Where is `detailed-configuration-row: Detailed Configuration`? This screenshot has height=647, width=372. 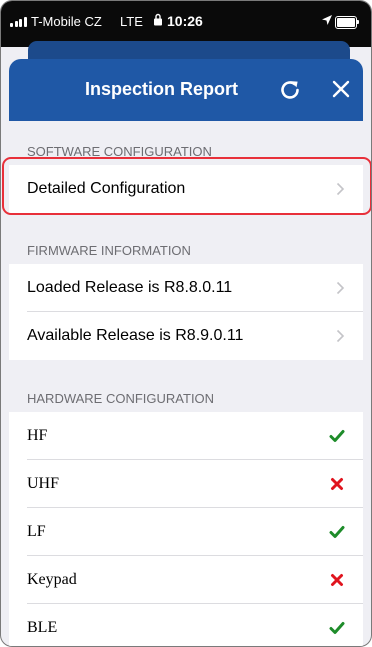
detailed-configuration-row: Detailed Configuration is located at coordinates (186, 189).